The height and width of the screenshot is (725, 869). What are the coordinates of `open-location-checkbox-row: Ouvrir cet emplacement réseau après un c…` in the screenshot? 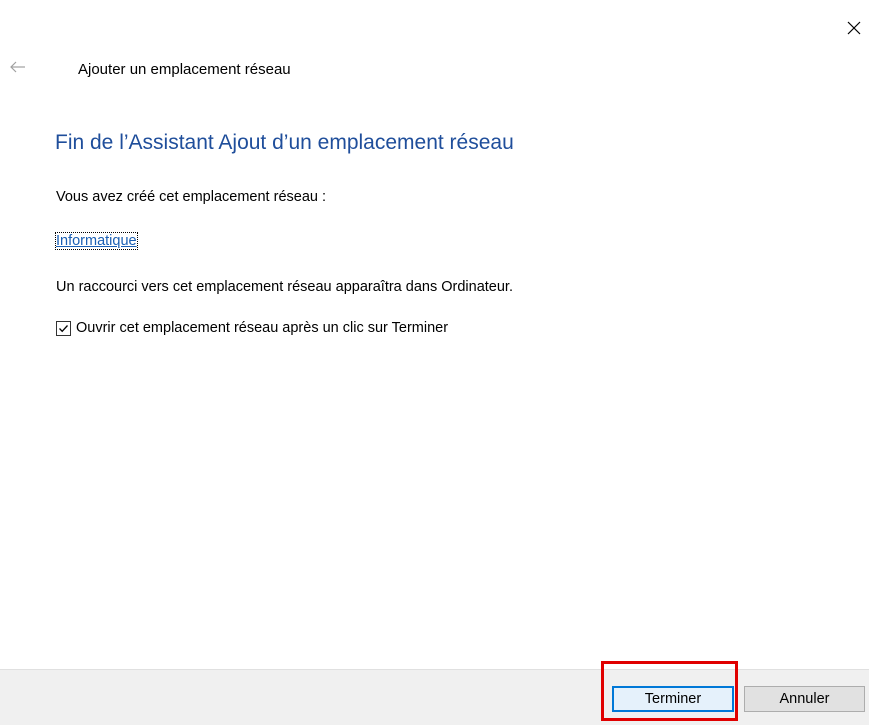 It's located at (252, 328).